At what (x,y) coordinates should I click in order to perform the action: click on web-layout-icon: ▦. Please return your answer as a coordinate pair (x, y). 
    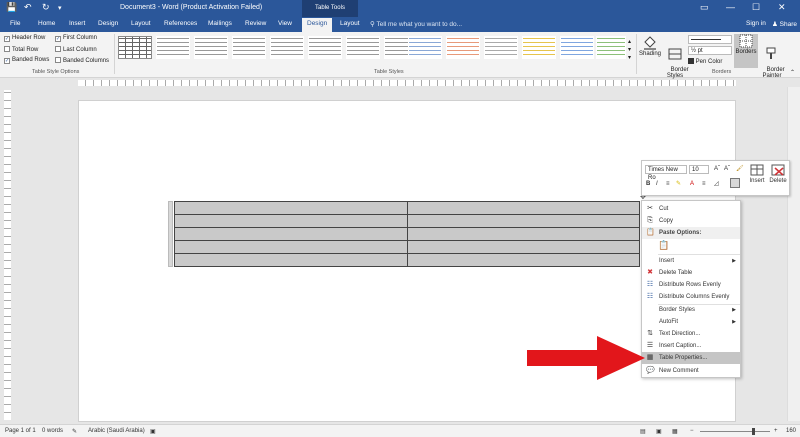
    Looking at the image, I should click on (675, 431).